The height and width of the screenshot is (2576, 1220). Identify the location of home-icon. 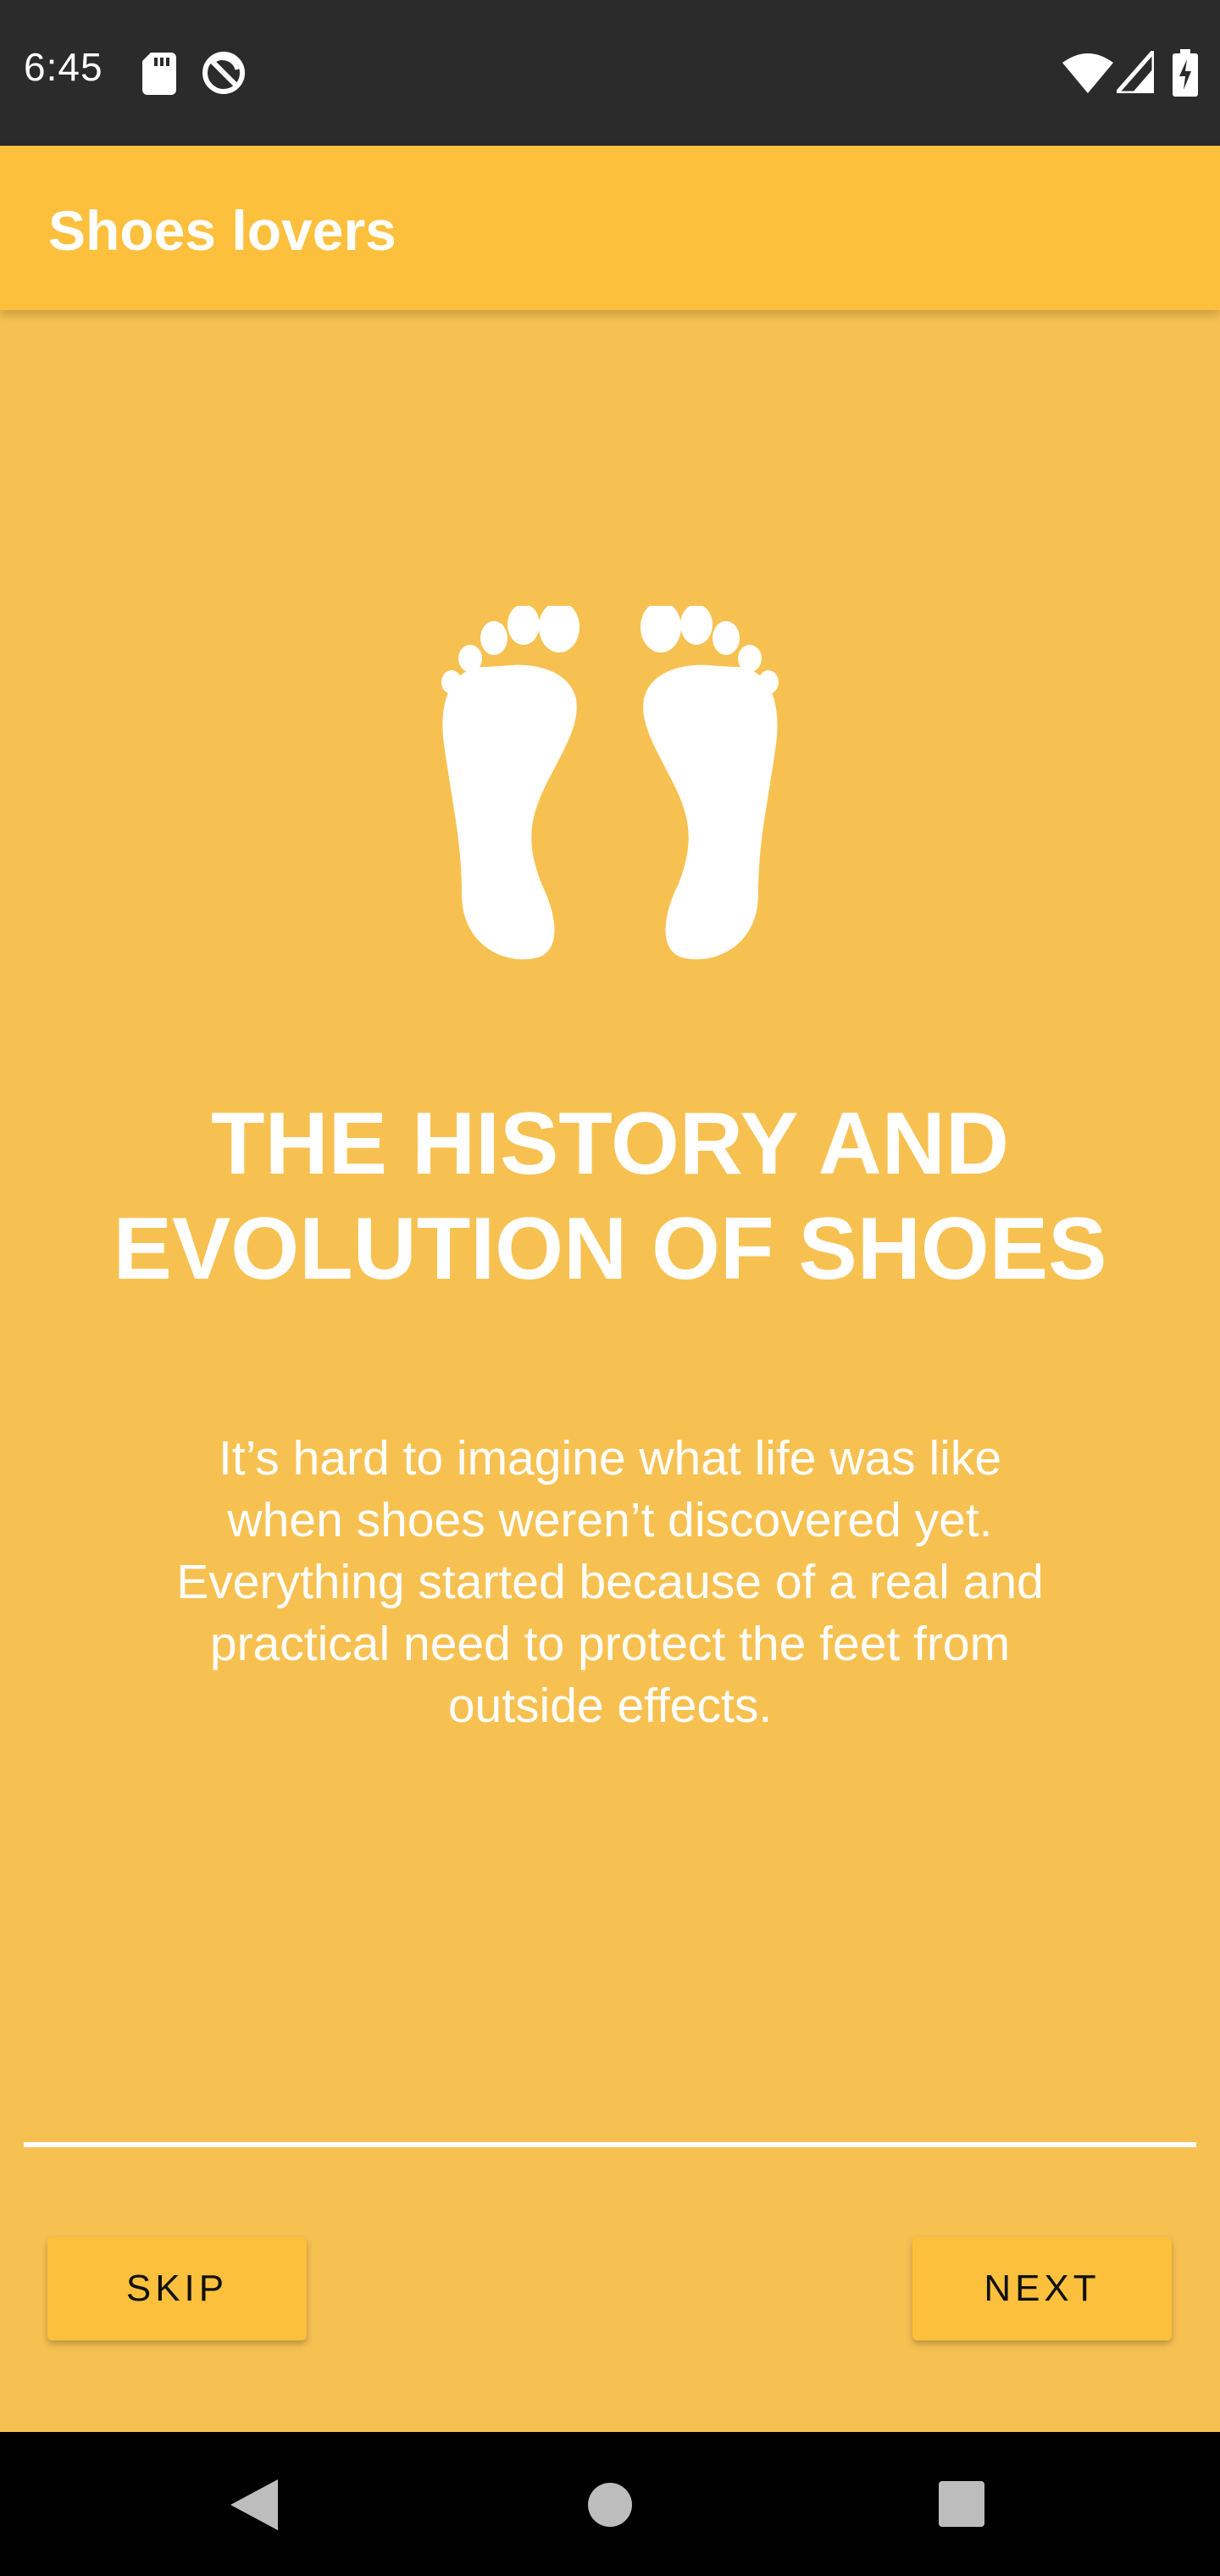
(610, 2505).